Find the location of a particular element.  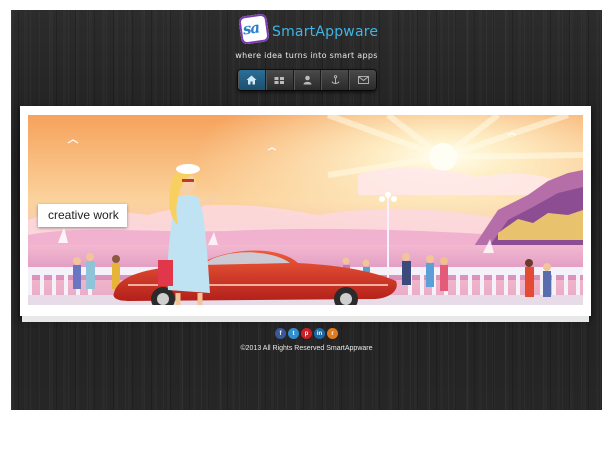

anchor-icon is located at coordinates (335, 79).